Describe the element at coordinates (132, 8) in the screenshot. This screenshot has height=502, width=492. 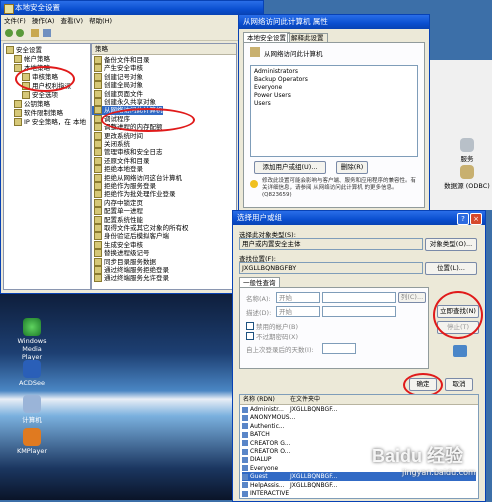
I see `title-bar: 本地安全设置` at that location.